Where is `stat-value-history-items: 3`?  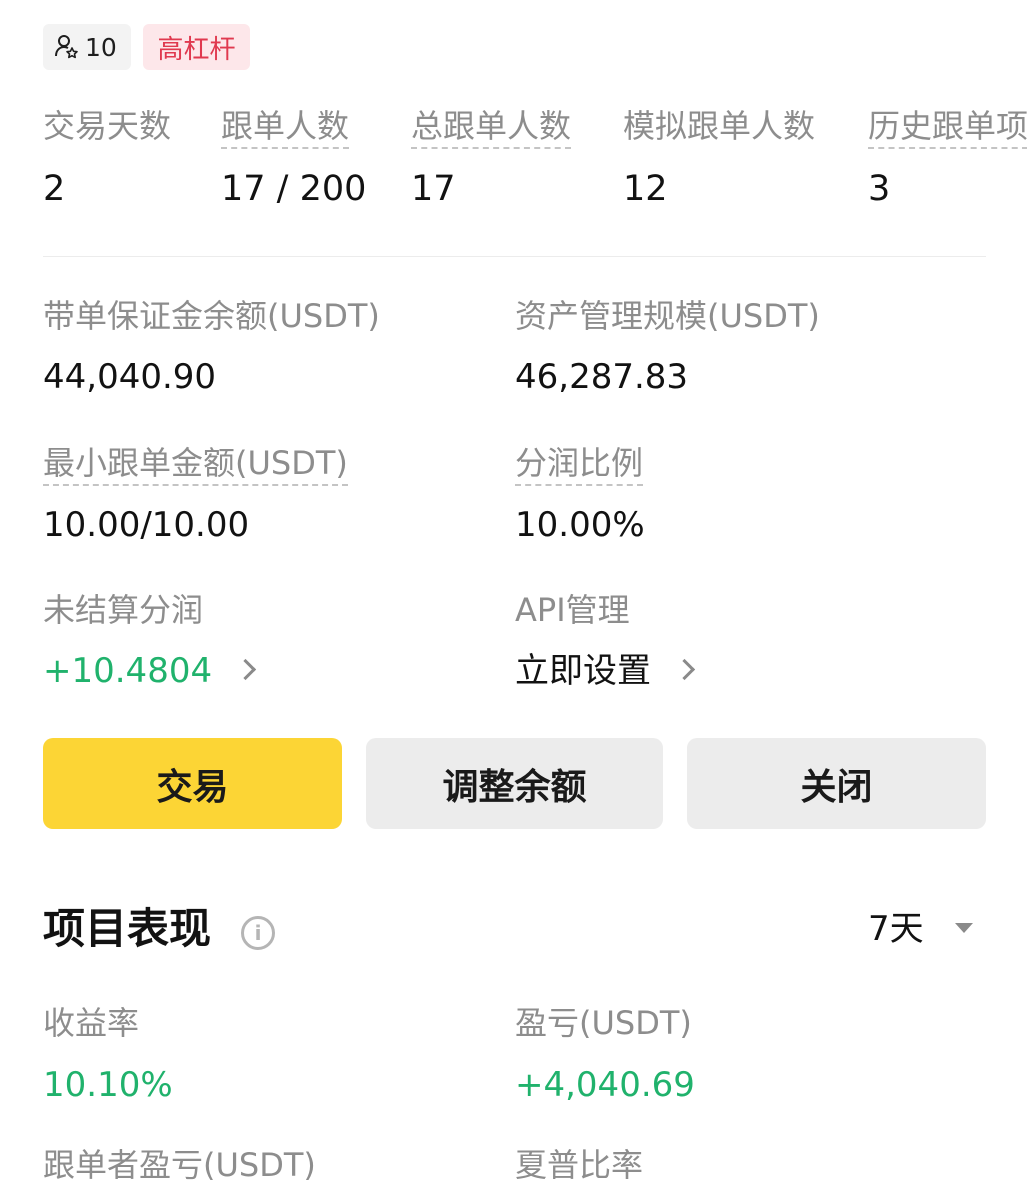 stat-value-history-items: 3 is located at coordinates (879, 189).